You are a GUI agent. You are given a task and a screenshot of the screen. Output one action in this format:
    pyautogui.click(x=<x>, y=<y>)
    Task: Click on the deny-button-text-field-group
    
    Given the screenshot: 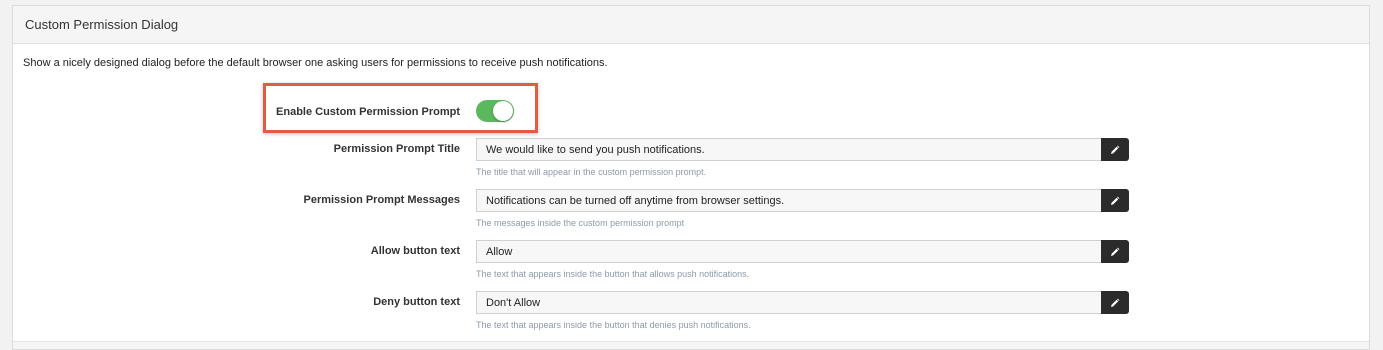 What is the action you would take?
    pyautogui.click(x=802, y=302)
    